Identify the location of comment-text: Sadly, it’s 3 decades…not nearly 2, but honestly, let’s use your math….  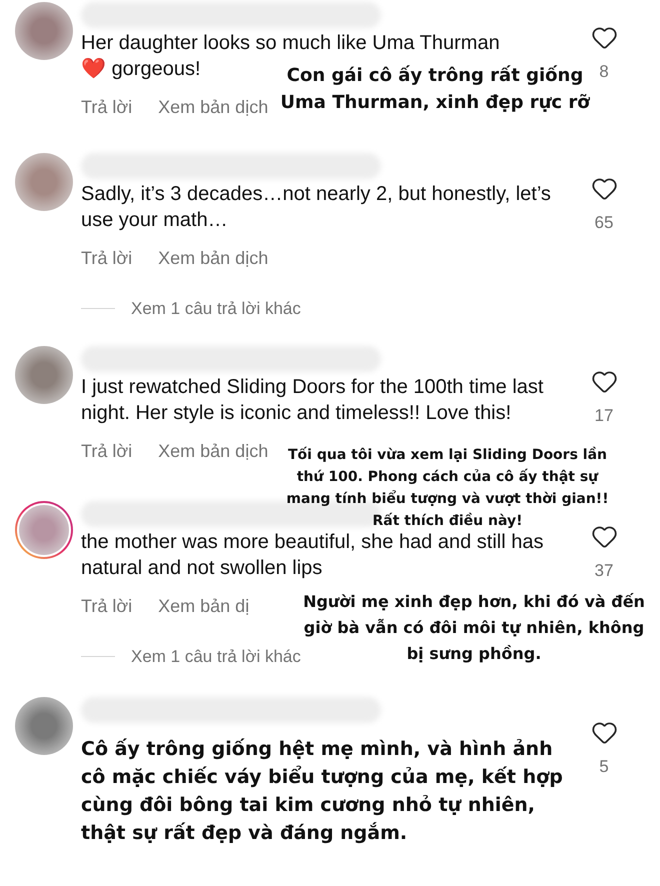
(316, 207).